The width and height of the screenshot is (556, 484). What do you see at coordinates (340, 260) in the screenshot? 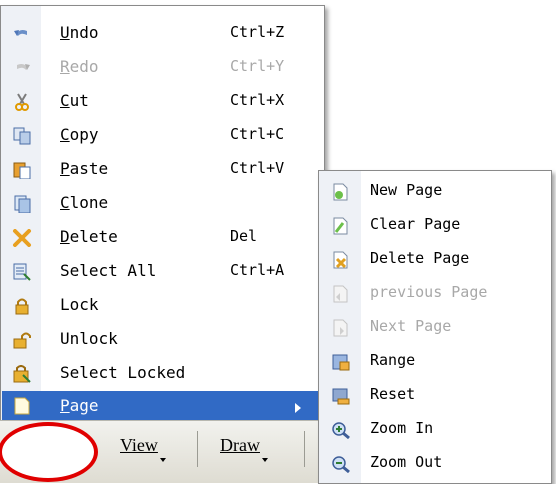
I see `delete-page-icon` at bounding box center [340, 260].